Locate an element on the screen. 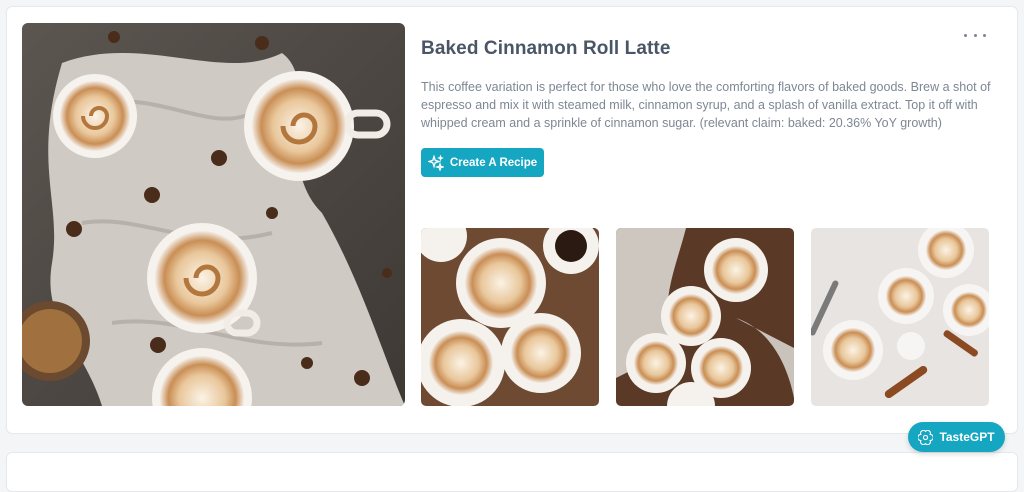  create-recipe-button: Create A Recipe is located at coordinates (482, 162).